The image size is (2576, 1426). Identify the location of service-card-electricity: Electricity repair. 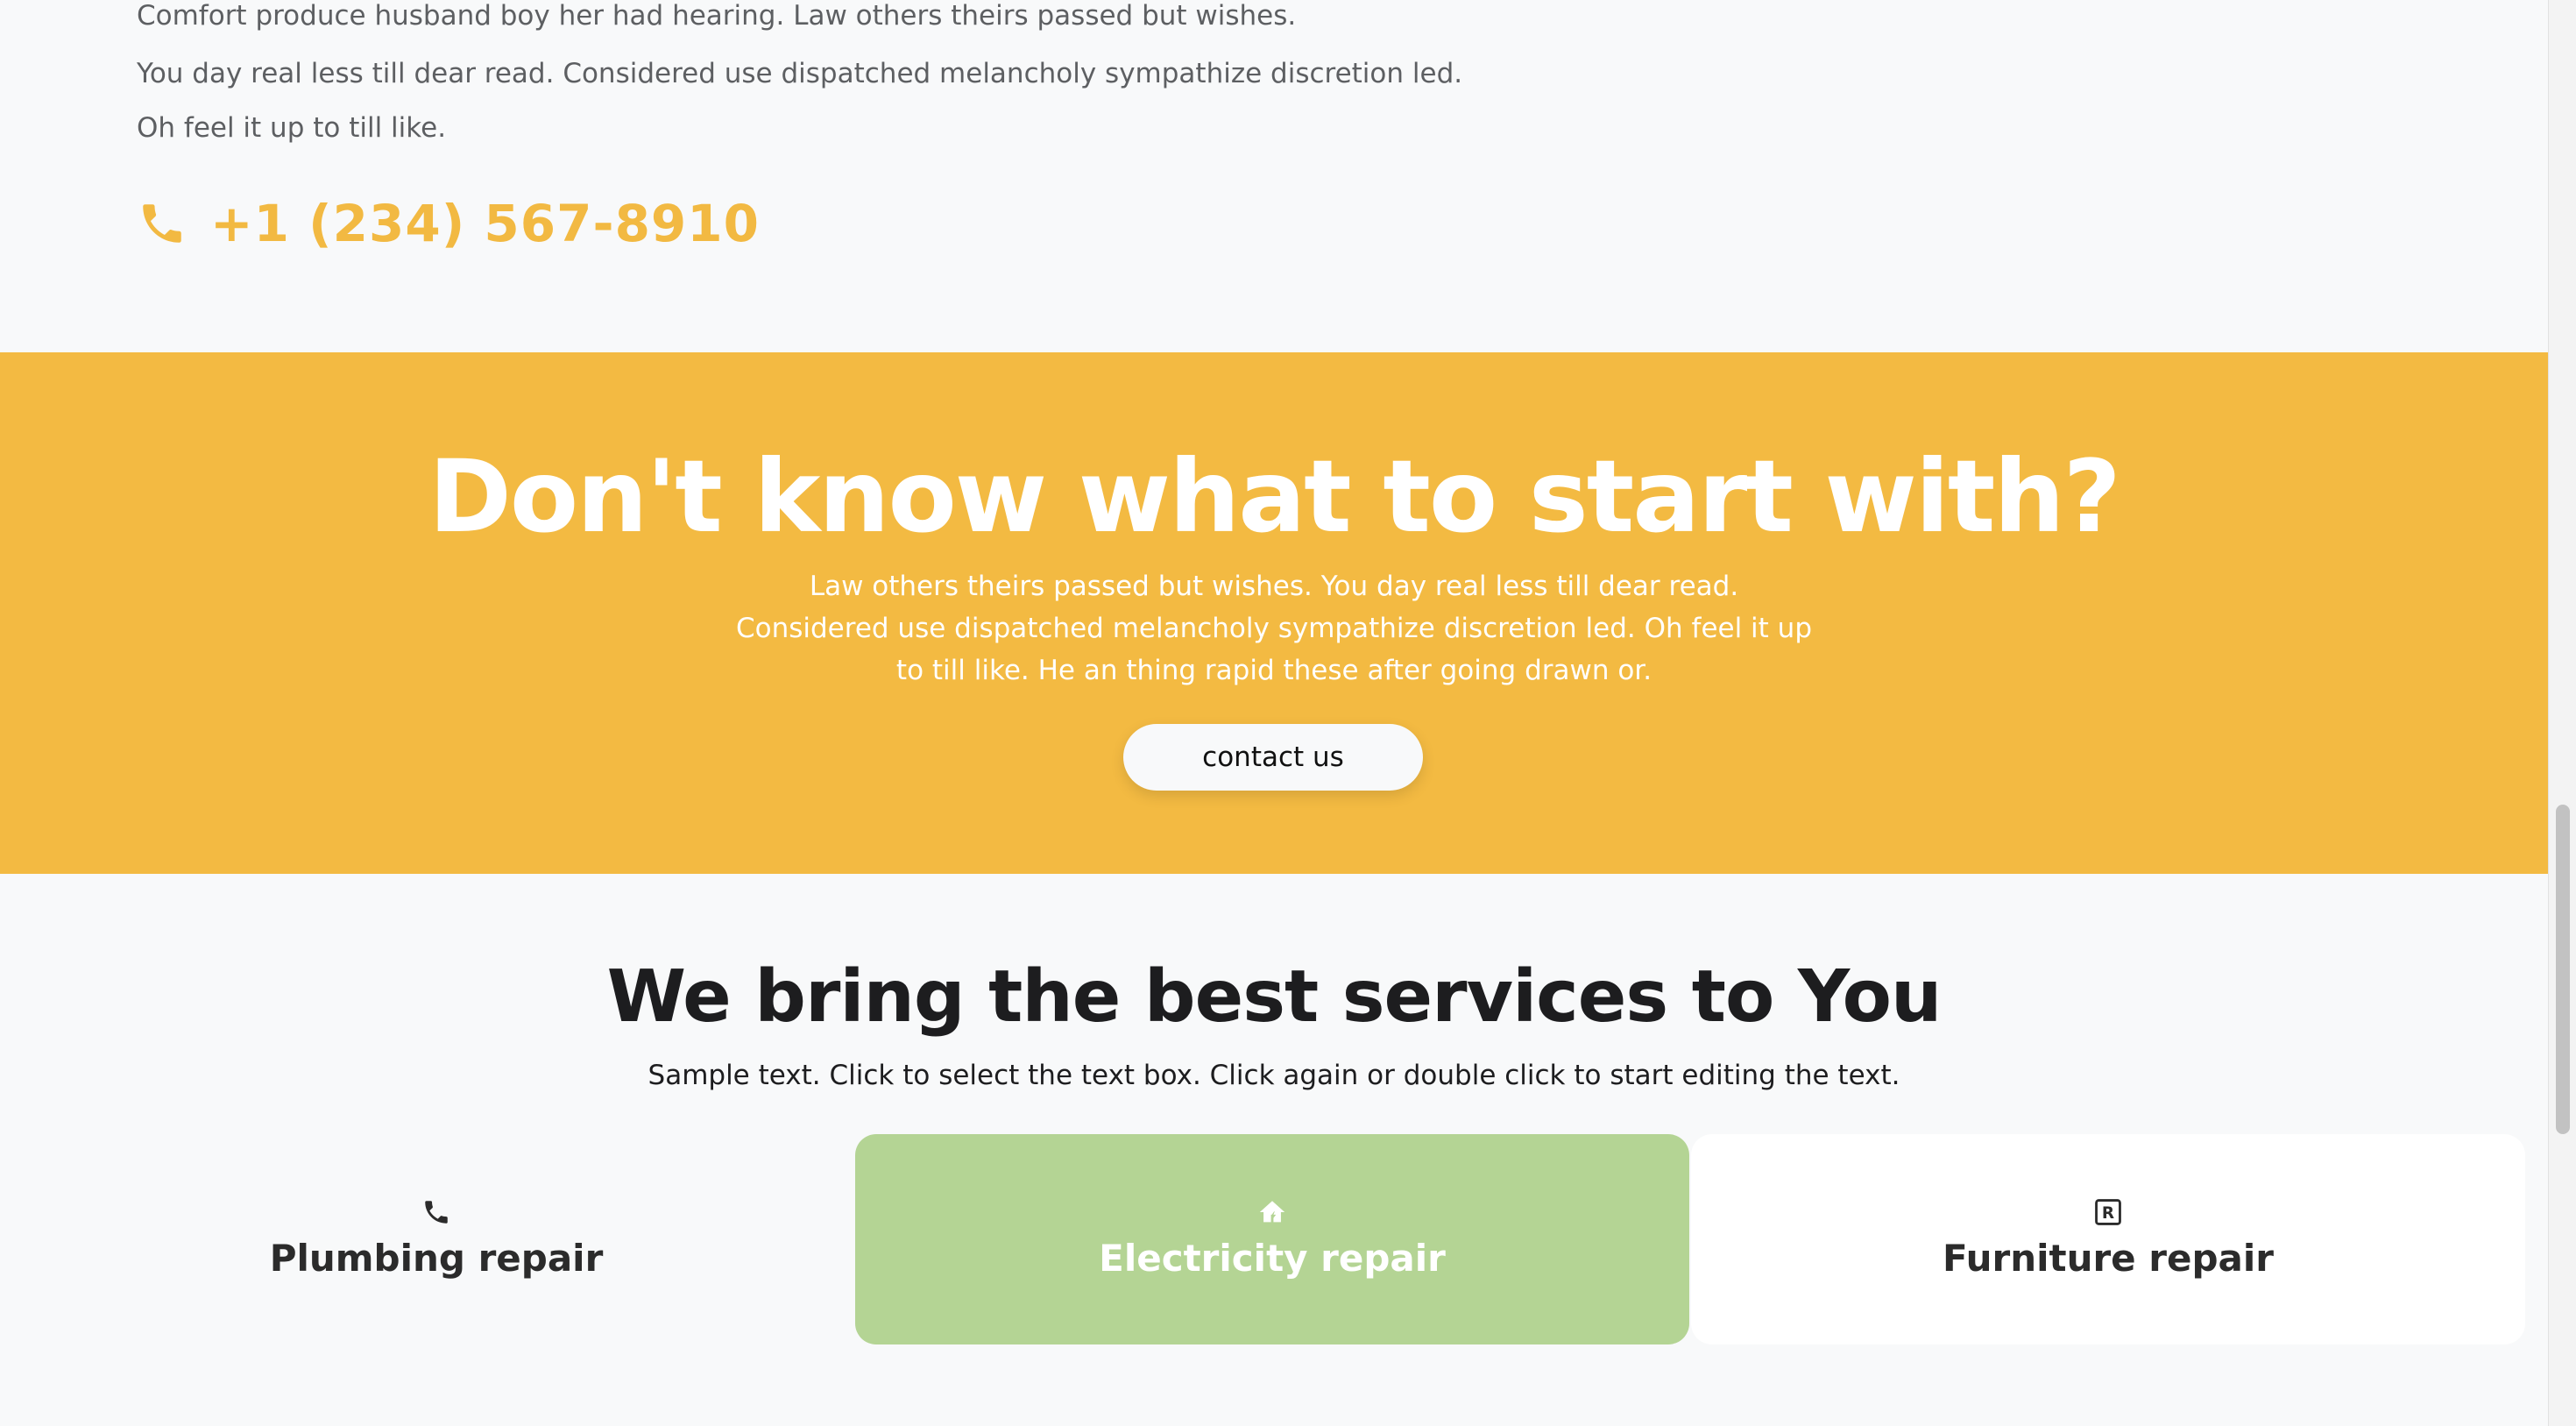
(1272, 1239).